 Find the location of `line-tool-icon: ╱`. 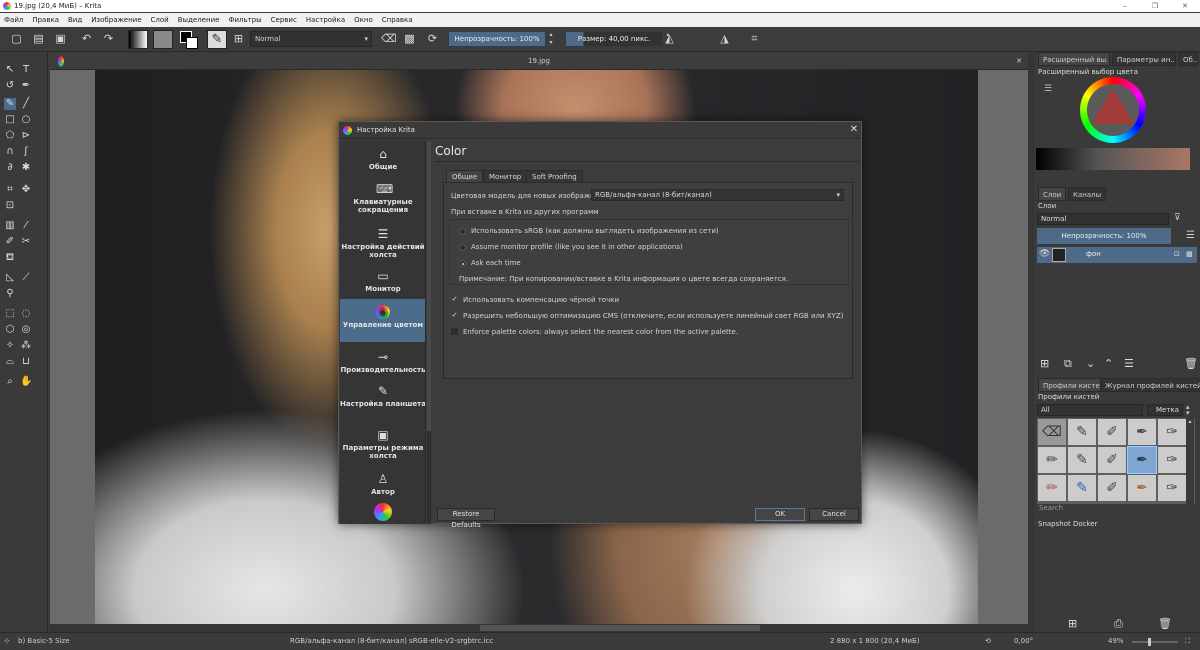

line-tool-icon: ╱ is located at coordinates (26, 104).